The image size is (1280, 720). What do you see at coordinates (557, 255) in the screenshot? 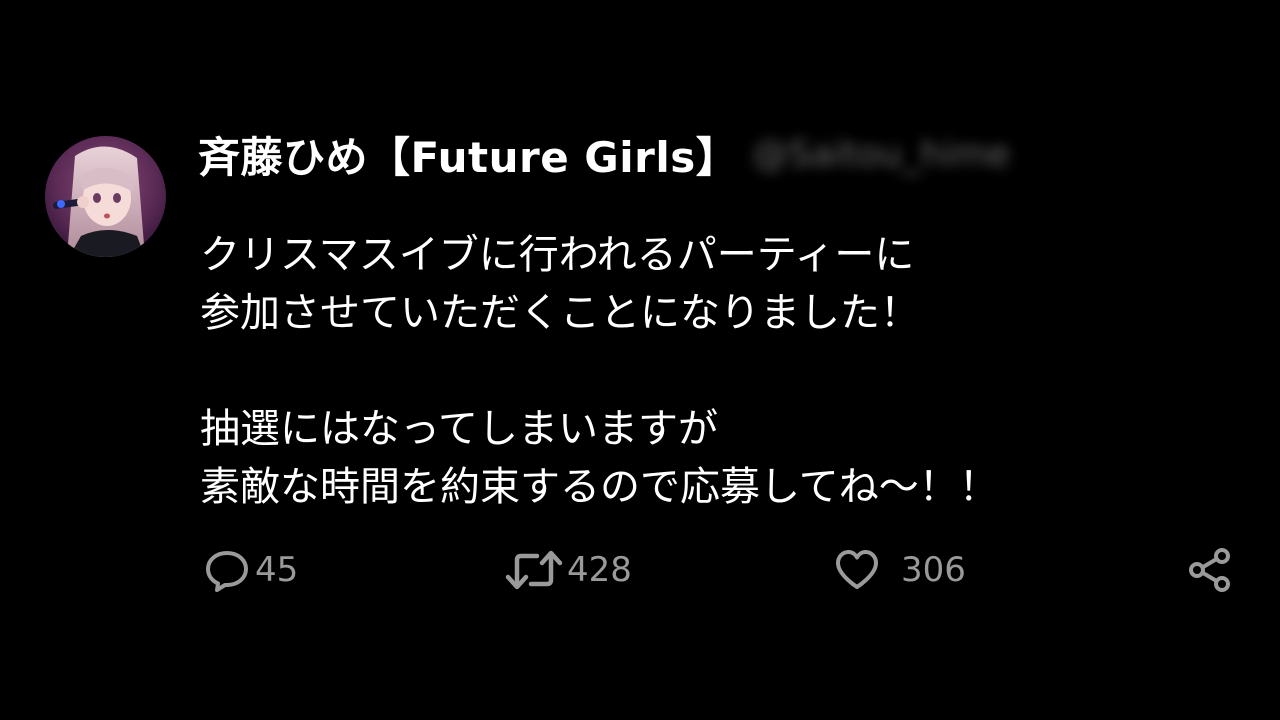
I see `tweet-line: クリスマスイブに行われるパーティーに` at bounding box center [557, 255].